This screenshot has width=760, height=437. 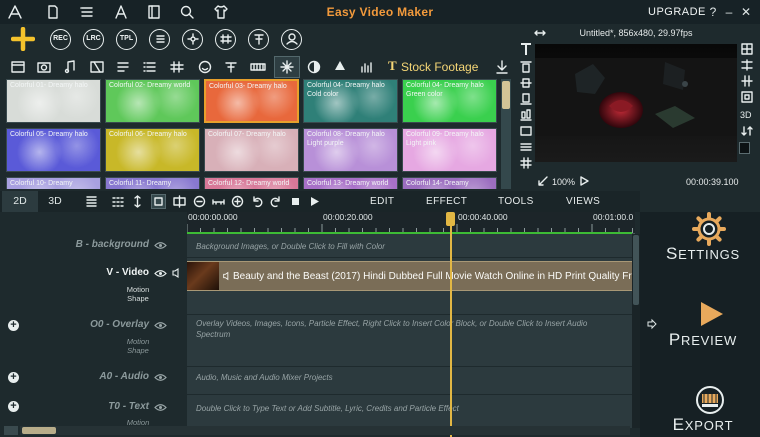 I want to click on timeline-play-icon, so click(x=314, y=201).